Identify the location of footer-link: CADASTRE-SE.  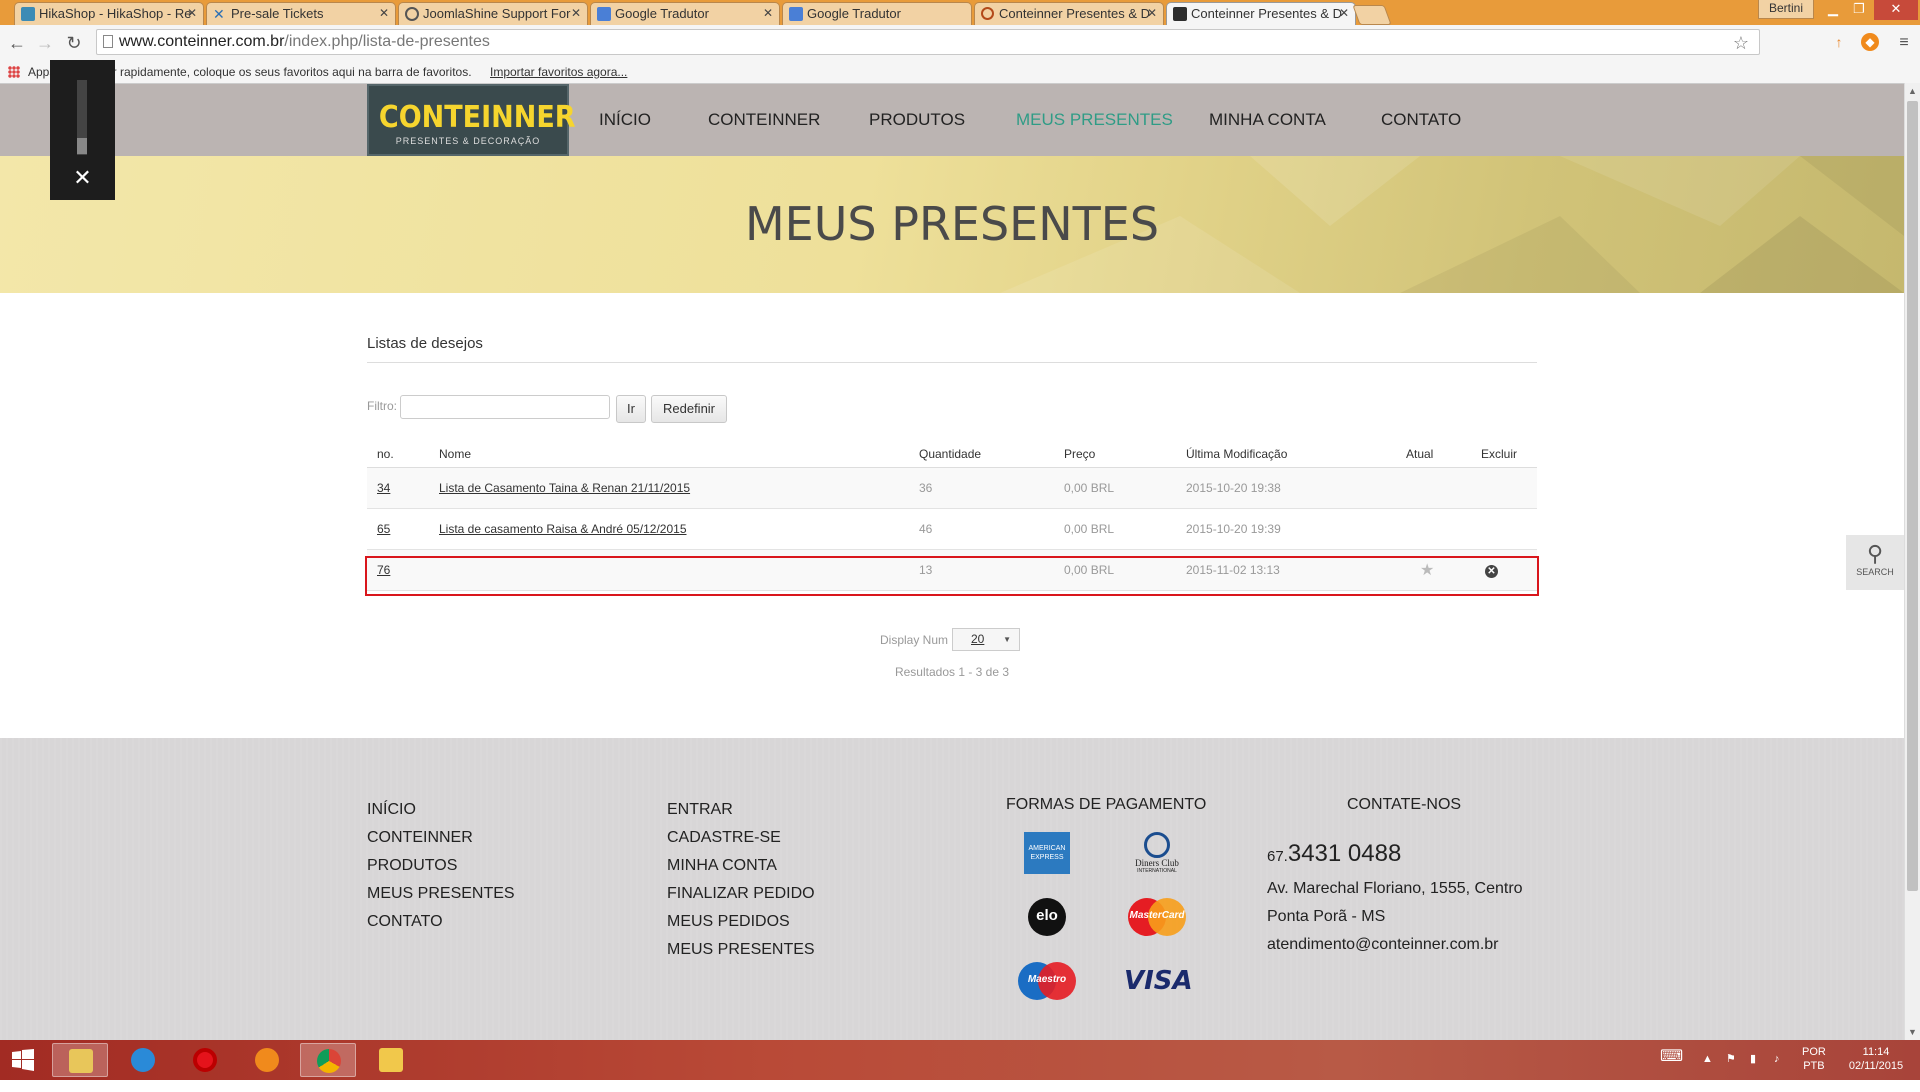
(741, 838).